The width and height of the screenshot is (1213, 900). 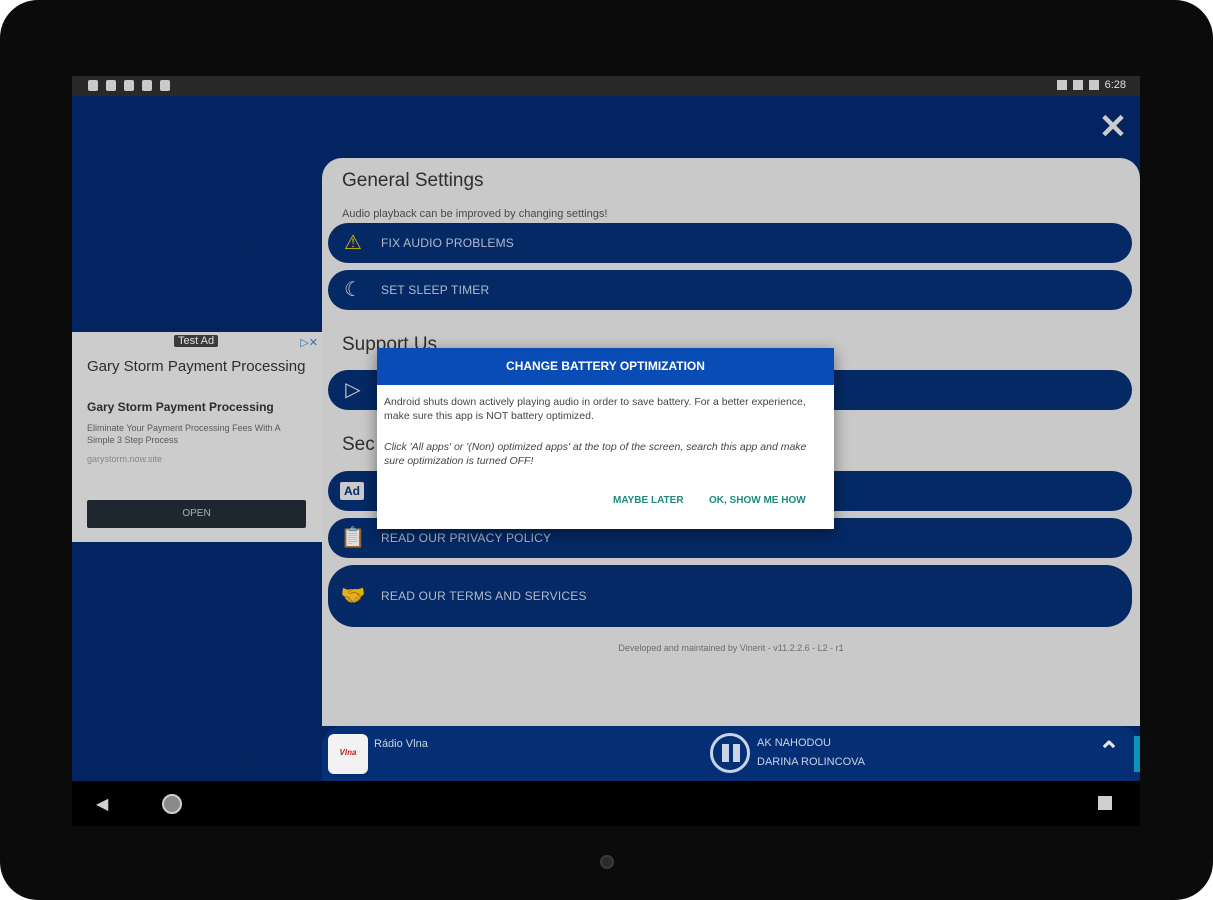 What do you see at coordinates (607, 862) in the screenshot?
I see `camera-lens` at bounding box center [607, 862].